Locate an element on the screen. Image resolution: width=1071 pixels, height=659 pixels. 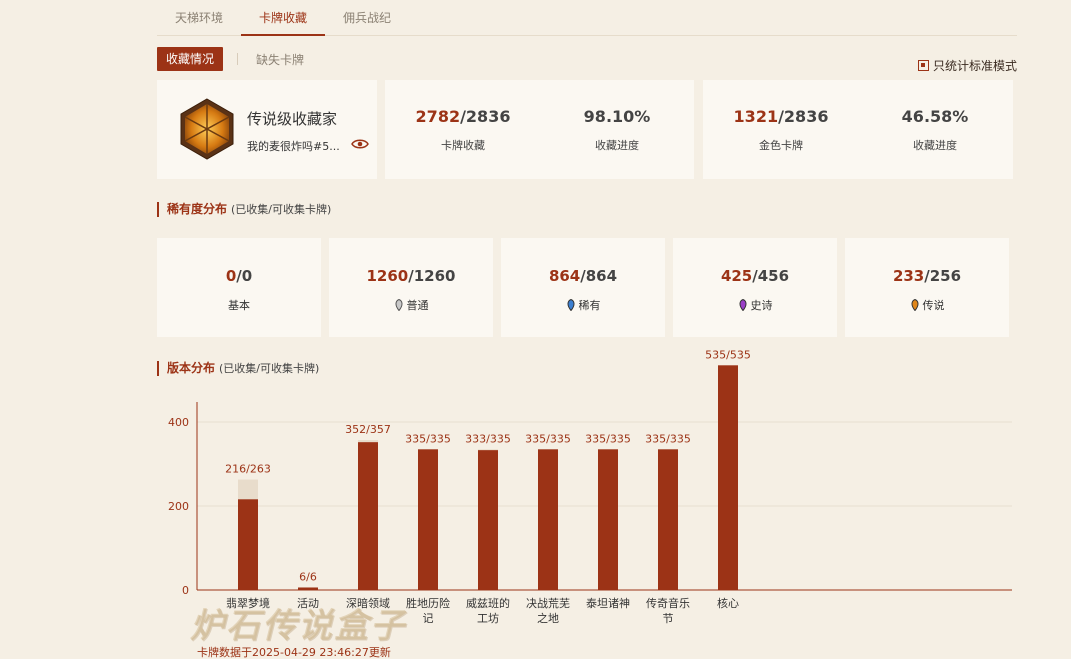
bar-data-label: 333/335 is located at coordinates (488, 438).